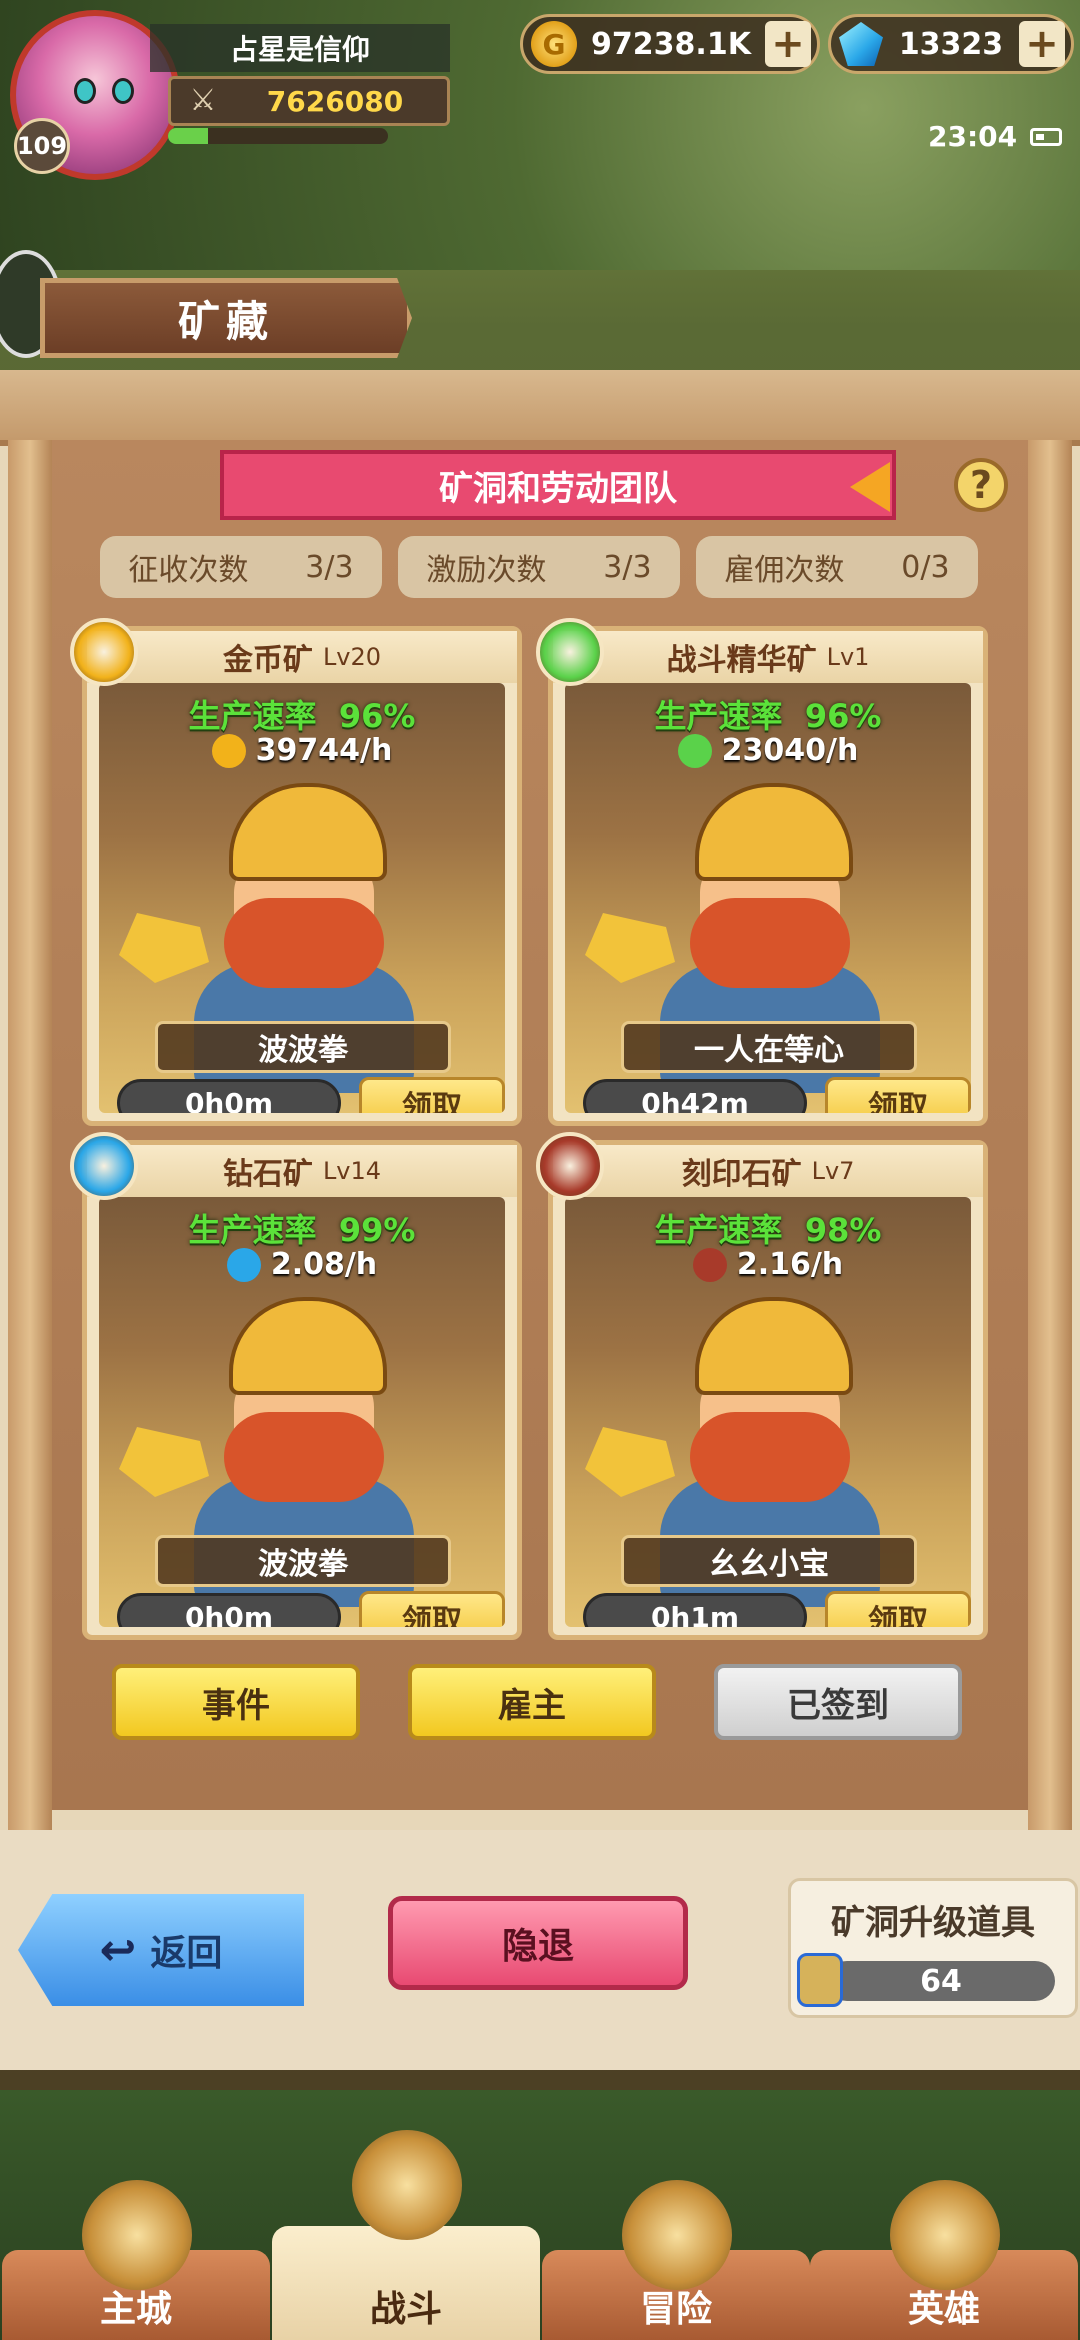 This screenshot has width=1080, height=2340. Describe the element at coordinates (267, 1174) in the screenshot. I see `mine-name: 钻石矿` at that location.